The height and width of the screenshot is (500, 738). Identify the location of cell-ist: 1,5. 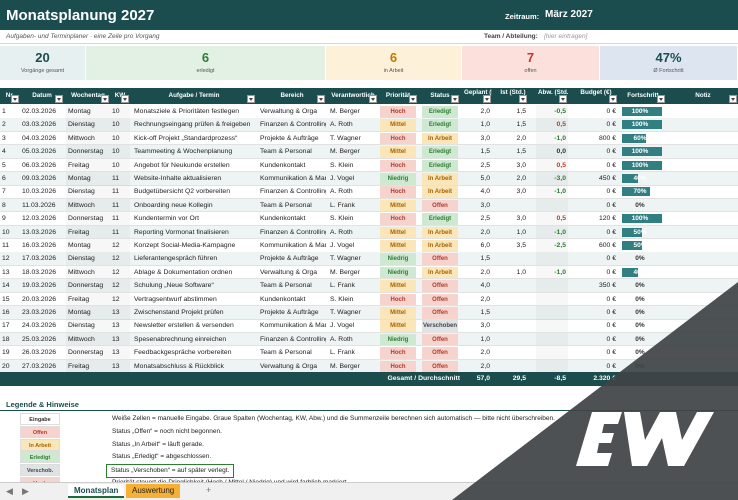
(513, 111).